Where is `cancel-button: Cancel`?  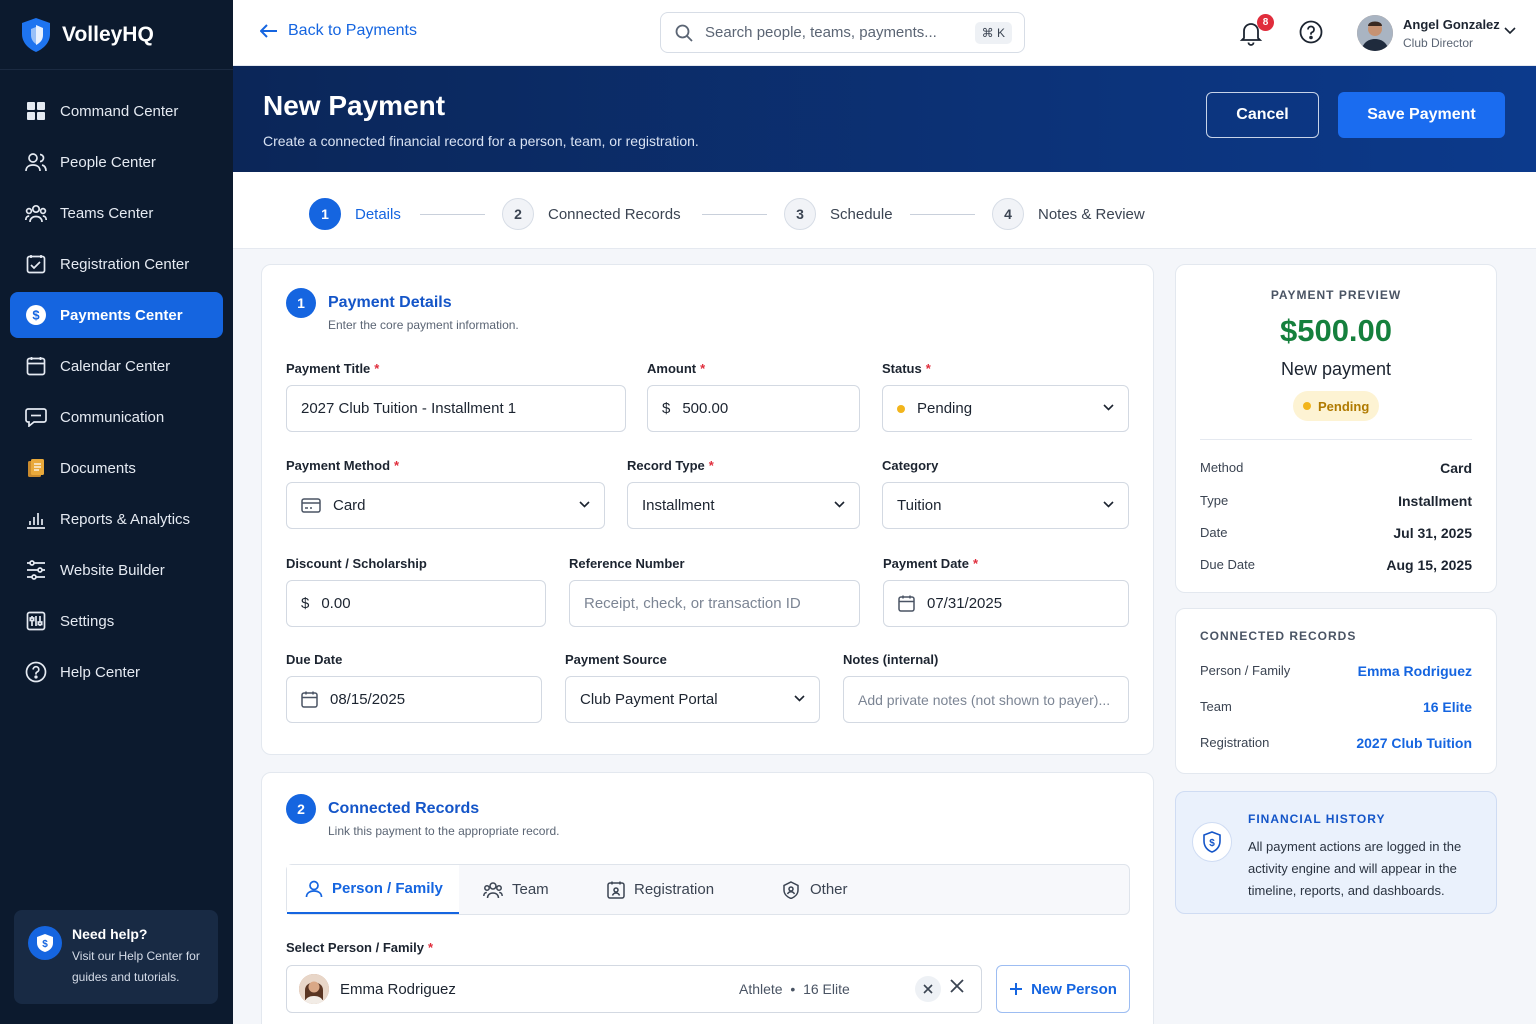 cancel-button: Cancel is located at coordinates (1262, 115).